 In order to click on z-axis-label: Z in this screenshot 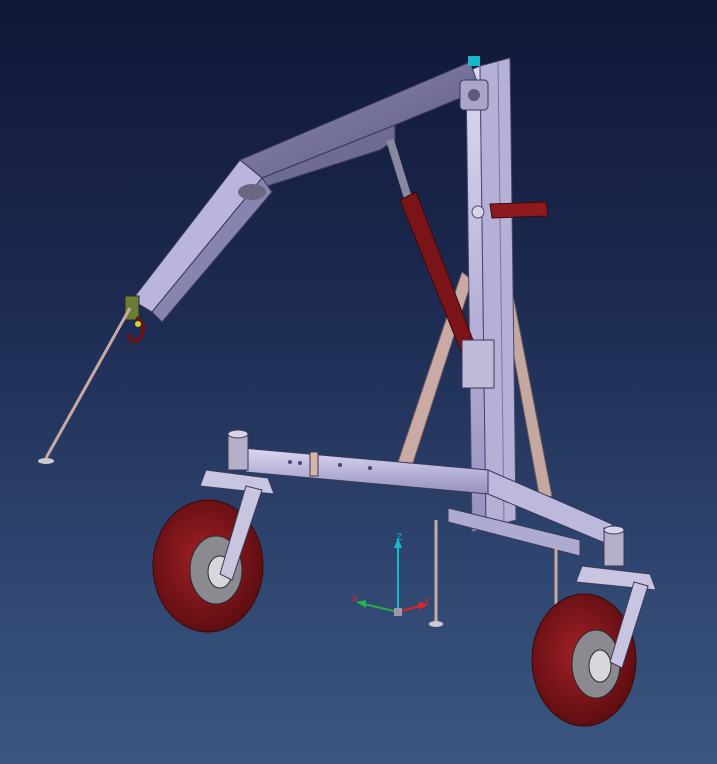, I will do `click(399, 538)`.